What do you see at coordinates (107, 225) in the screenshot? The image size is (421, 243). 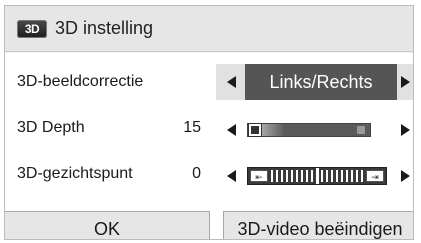 I see `ok-button: OK` at bounding box center [107, 225].